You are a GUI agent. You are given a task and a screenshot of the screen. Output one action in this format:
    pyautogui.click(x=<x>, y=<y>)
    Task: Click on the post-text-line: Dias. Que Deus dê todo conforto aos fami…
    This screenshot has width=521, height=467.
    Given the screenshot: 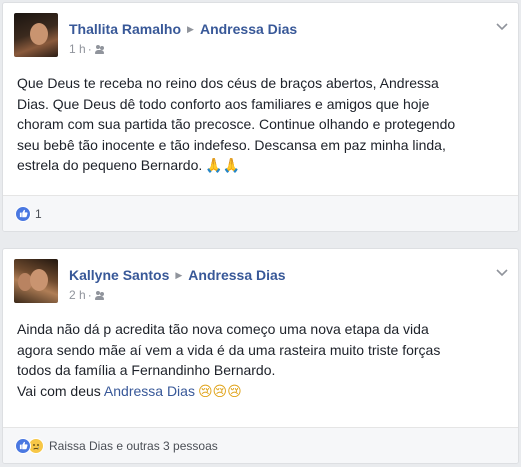 What is the action you would take?
    pyautogui.click(x=223, y=103)
    